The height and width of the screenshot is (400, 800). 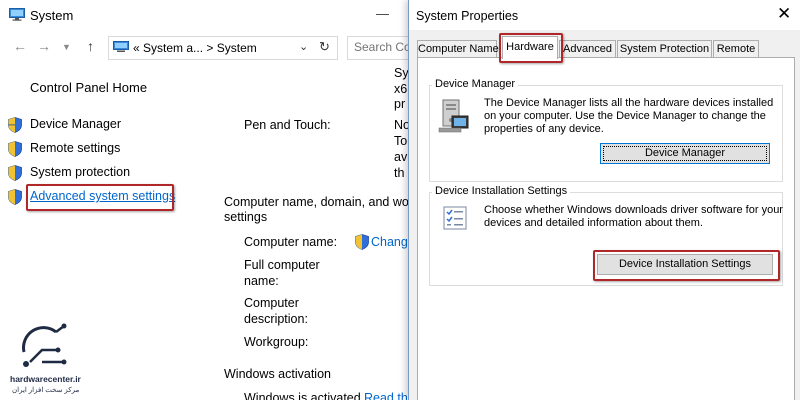 What do you see at coordinates (467, 16) in the screenshot?
I see `dialog-title: System Properties` at bounding box center [467, 16].